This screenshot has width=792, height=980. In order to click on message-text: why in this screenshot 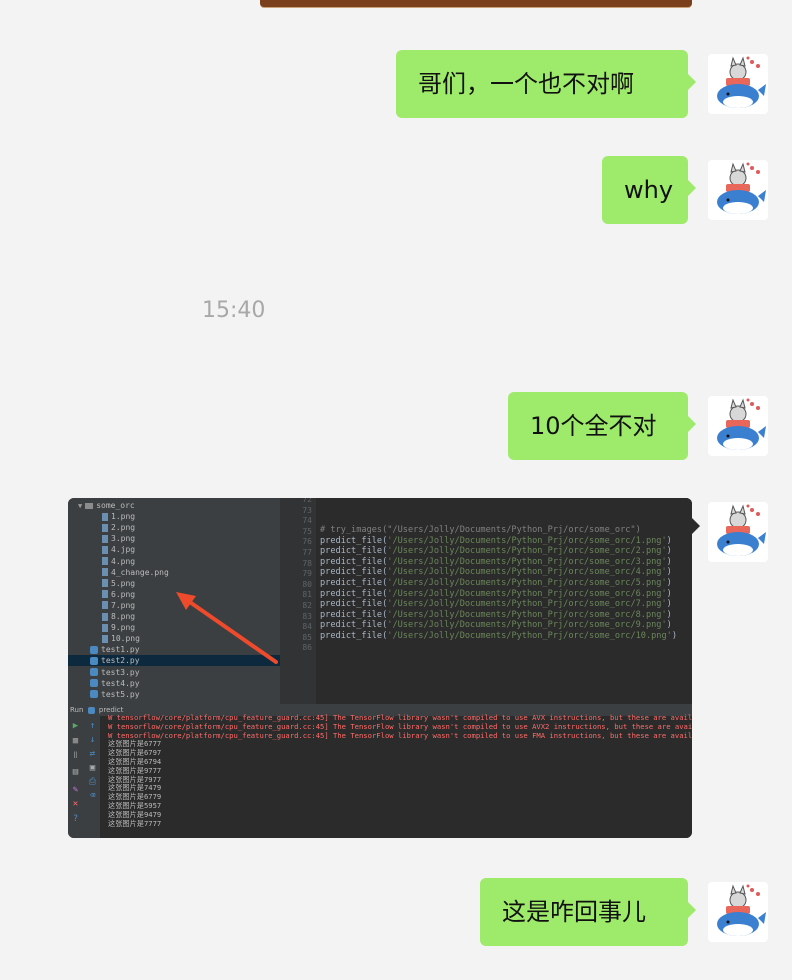, I will do `click(649, 190)`.